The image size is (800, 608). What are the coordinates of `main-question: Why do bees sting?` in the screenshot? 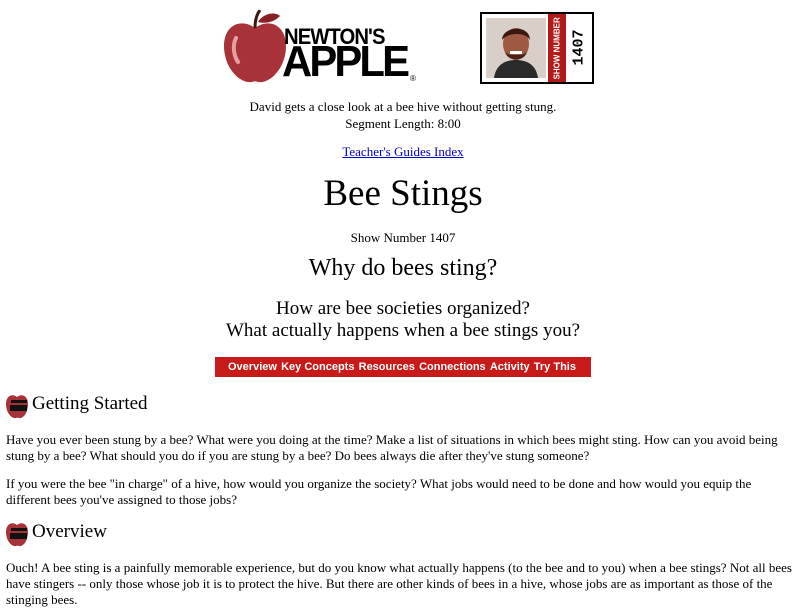 It's located at (403, 268).